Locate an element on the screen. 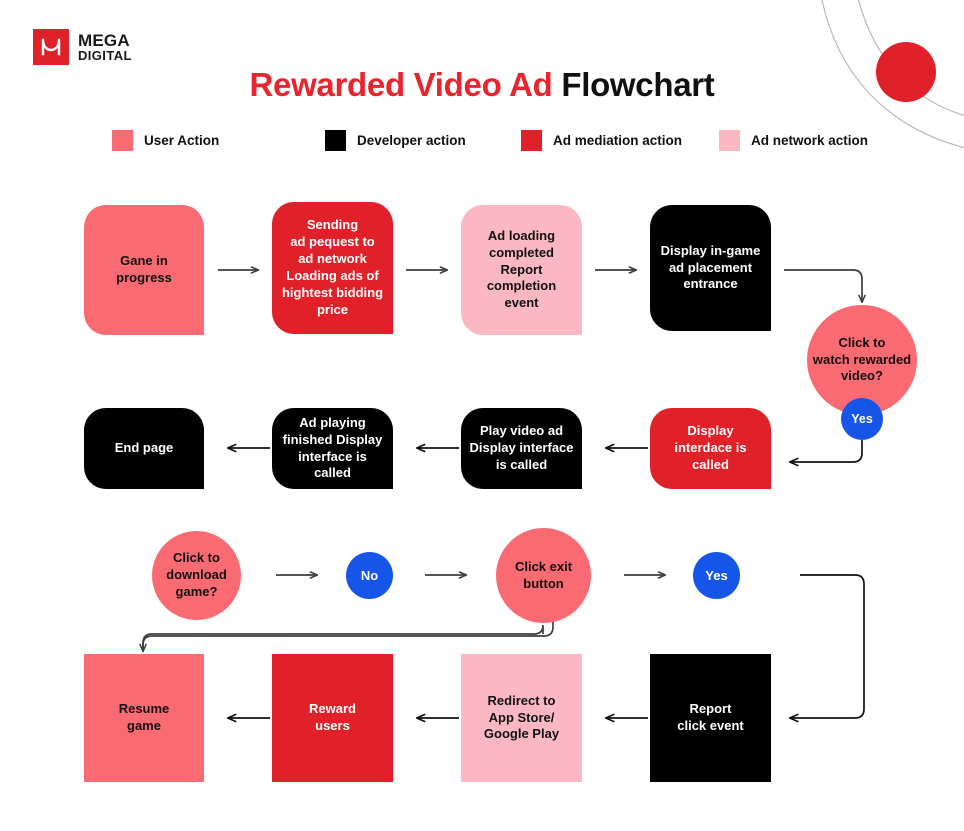 The width and height of the screenshot is (964, 831). legend-label: Ad mediation action is located at coordinates (618, 140).